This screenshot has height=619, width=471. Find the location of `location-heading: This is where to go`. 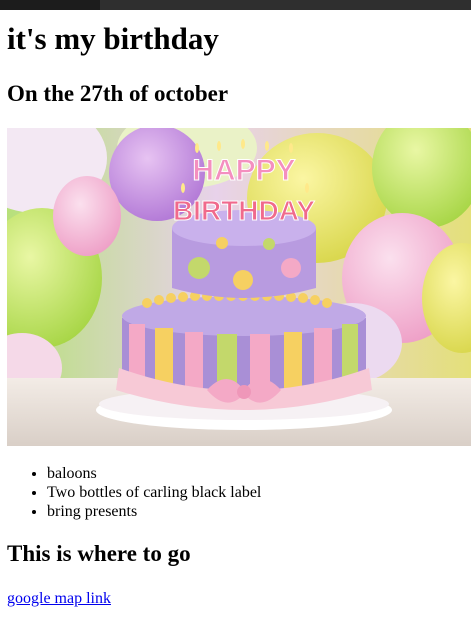

location-heading: This is where to go is located at coordinates (99, 553).